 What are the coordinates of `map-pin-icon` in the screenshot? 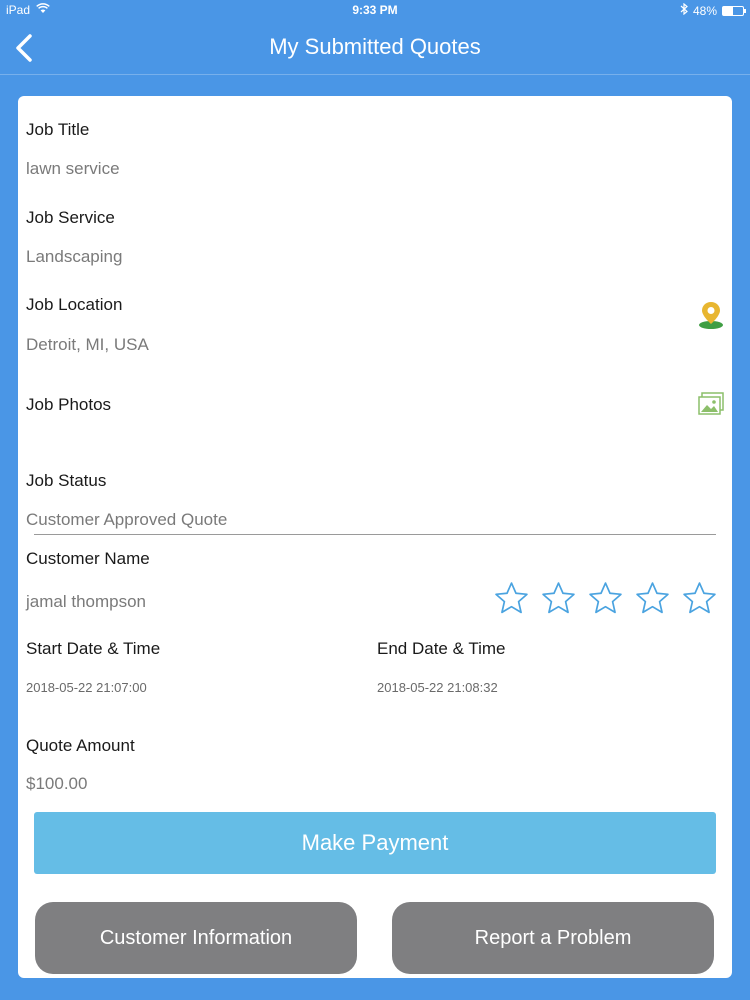 It's located at (711, 315).